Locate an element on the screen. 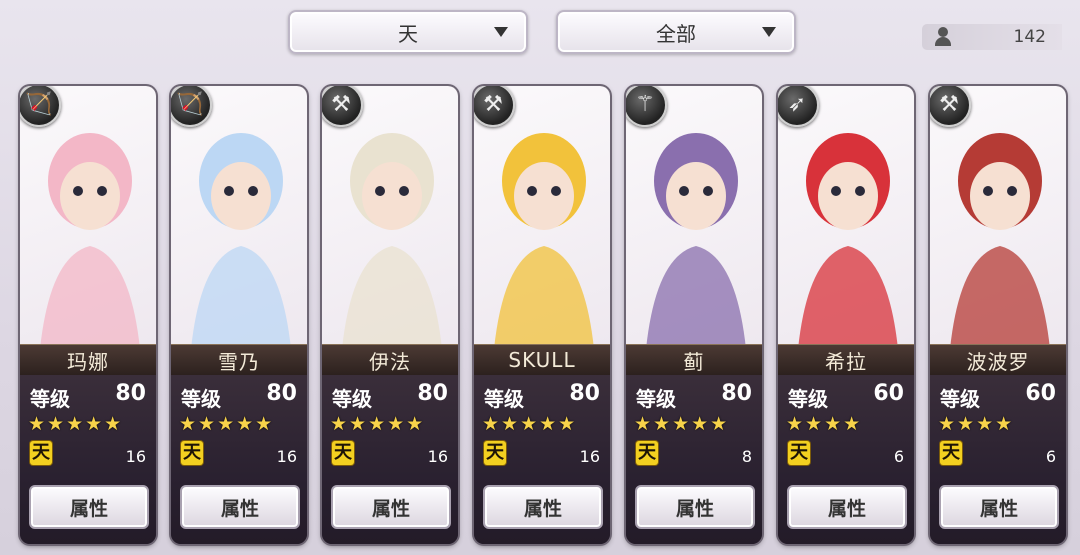 Image resolution: width=1080 pixels, height=555 pixels. character-name: 伊法 is located at coordinates (390, 360).